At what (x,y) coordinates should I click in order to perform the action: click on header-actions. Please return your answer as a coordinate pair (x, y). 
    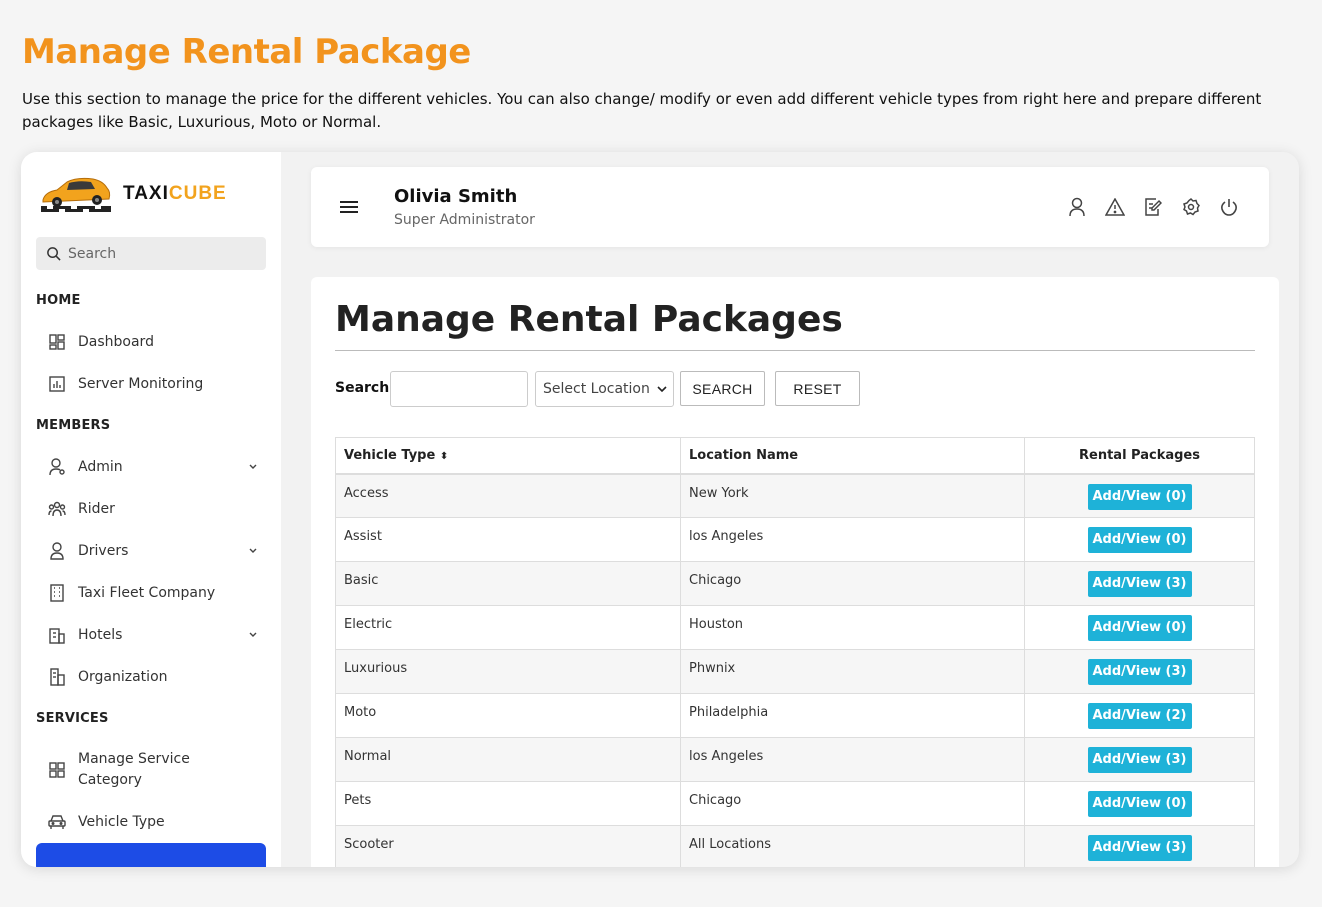
    Looking at the image, I should click on (1153, 207).